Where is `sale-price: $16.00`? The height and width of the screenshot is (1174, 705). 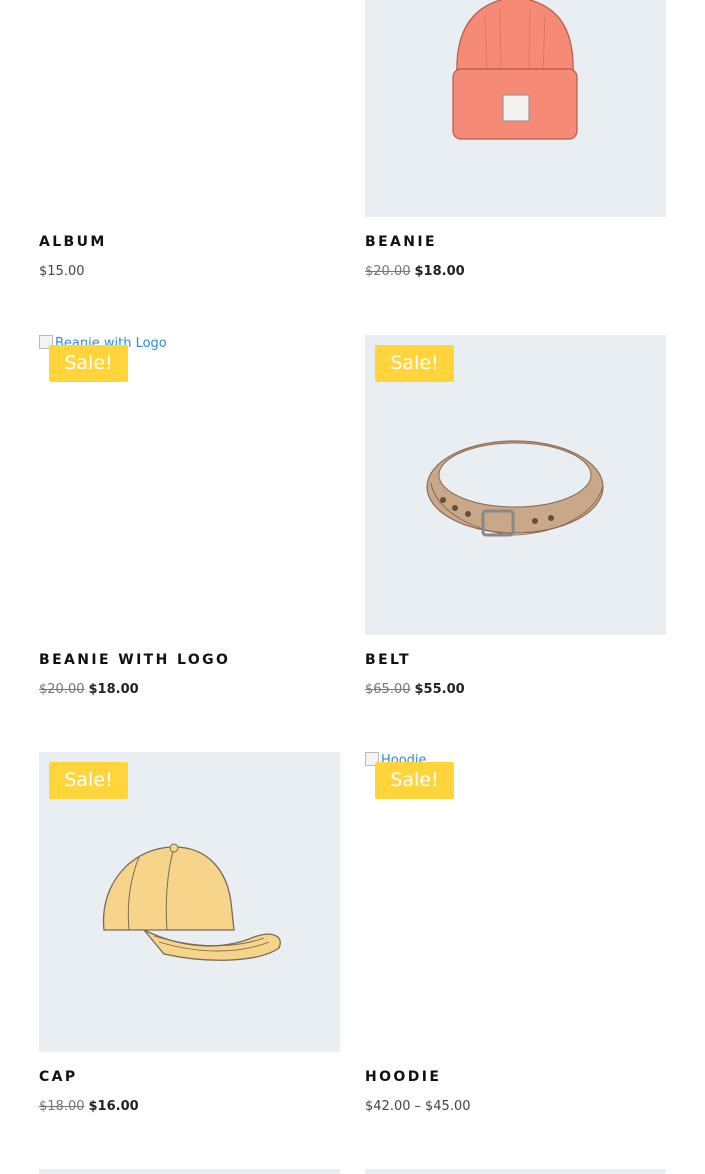
sale-price: $16.00 is located at coordinates (113, 1106).